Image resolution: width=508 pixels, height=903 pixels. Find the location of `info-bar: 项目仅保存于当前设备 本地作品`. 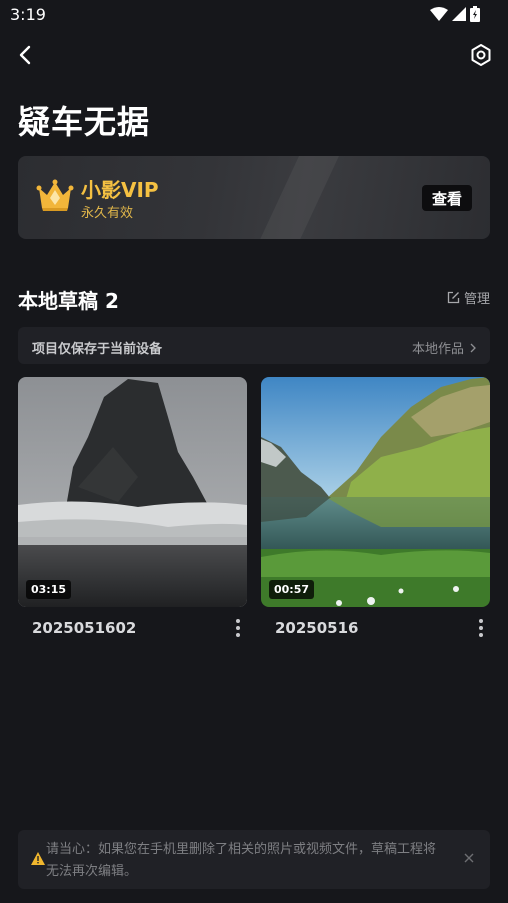

info-bar: 项目仅保存于当前设备 本地作品 is located at coordinates (254, 345).